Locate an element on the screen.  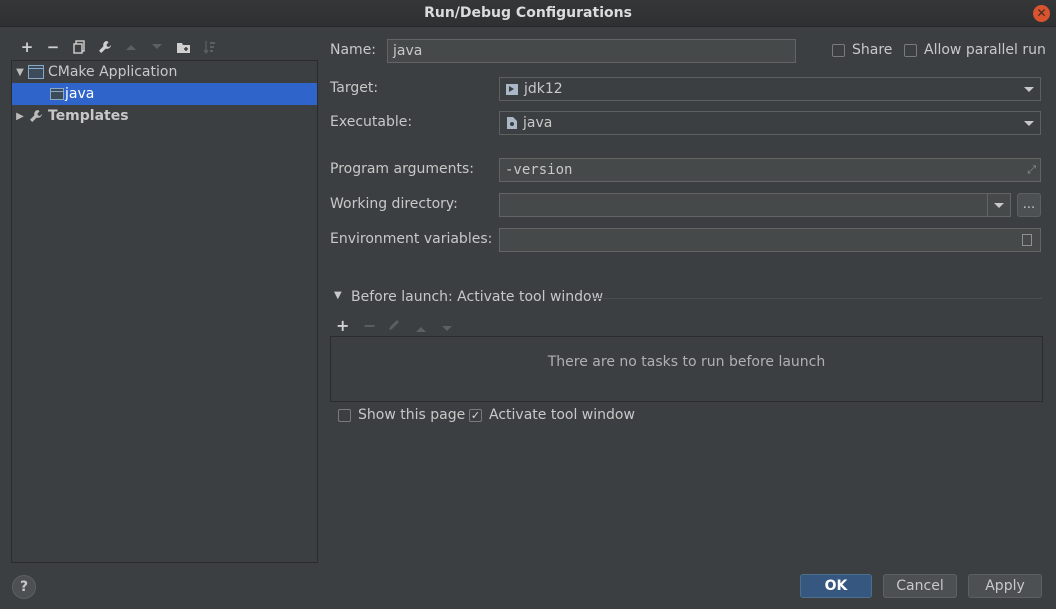
target-label: Target: is located at coordinates (354, 88).